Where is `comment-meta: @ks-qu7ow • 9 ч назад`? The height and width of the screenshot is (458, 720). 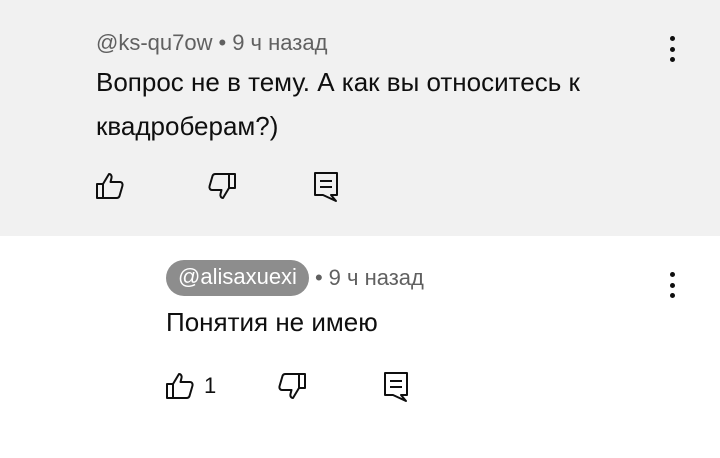
comment-meta: @ks-qu7ow • 9 ч назад is located at coordinates (211, 43).